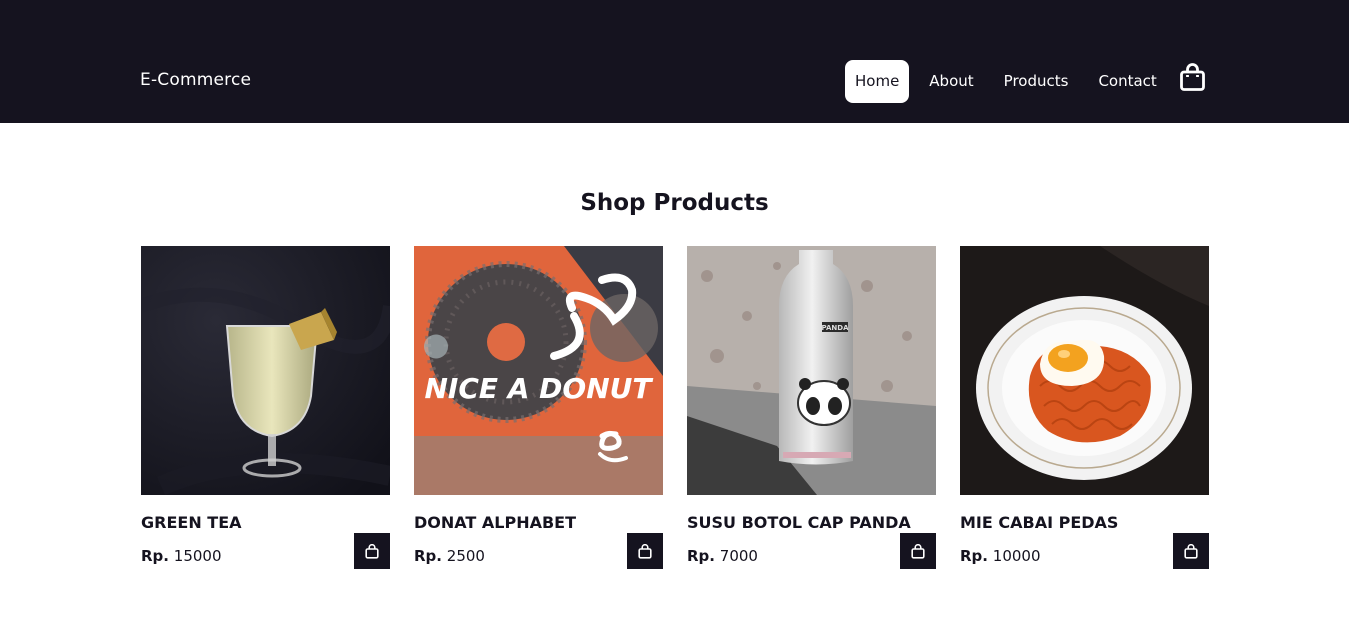  I want to click on price-value: 2500, so click(465, 556).